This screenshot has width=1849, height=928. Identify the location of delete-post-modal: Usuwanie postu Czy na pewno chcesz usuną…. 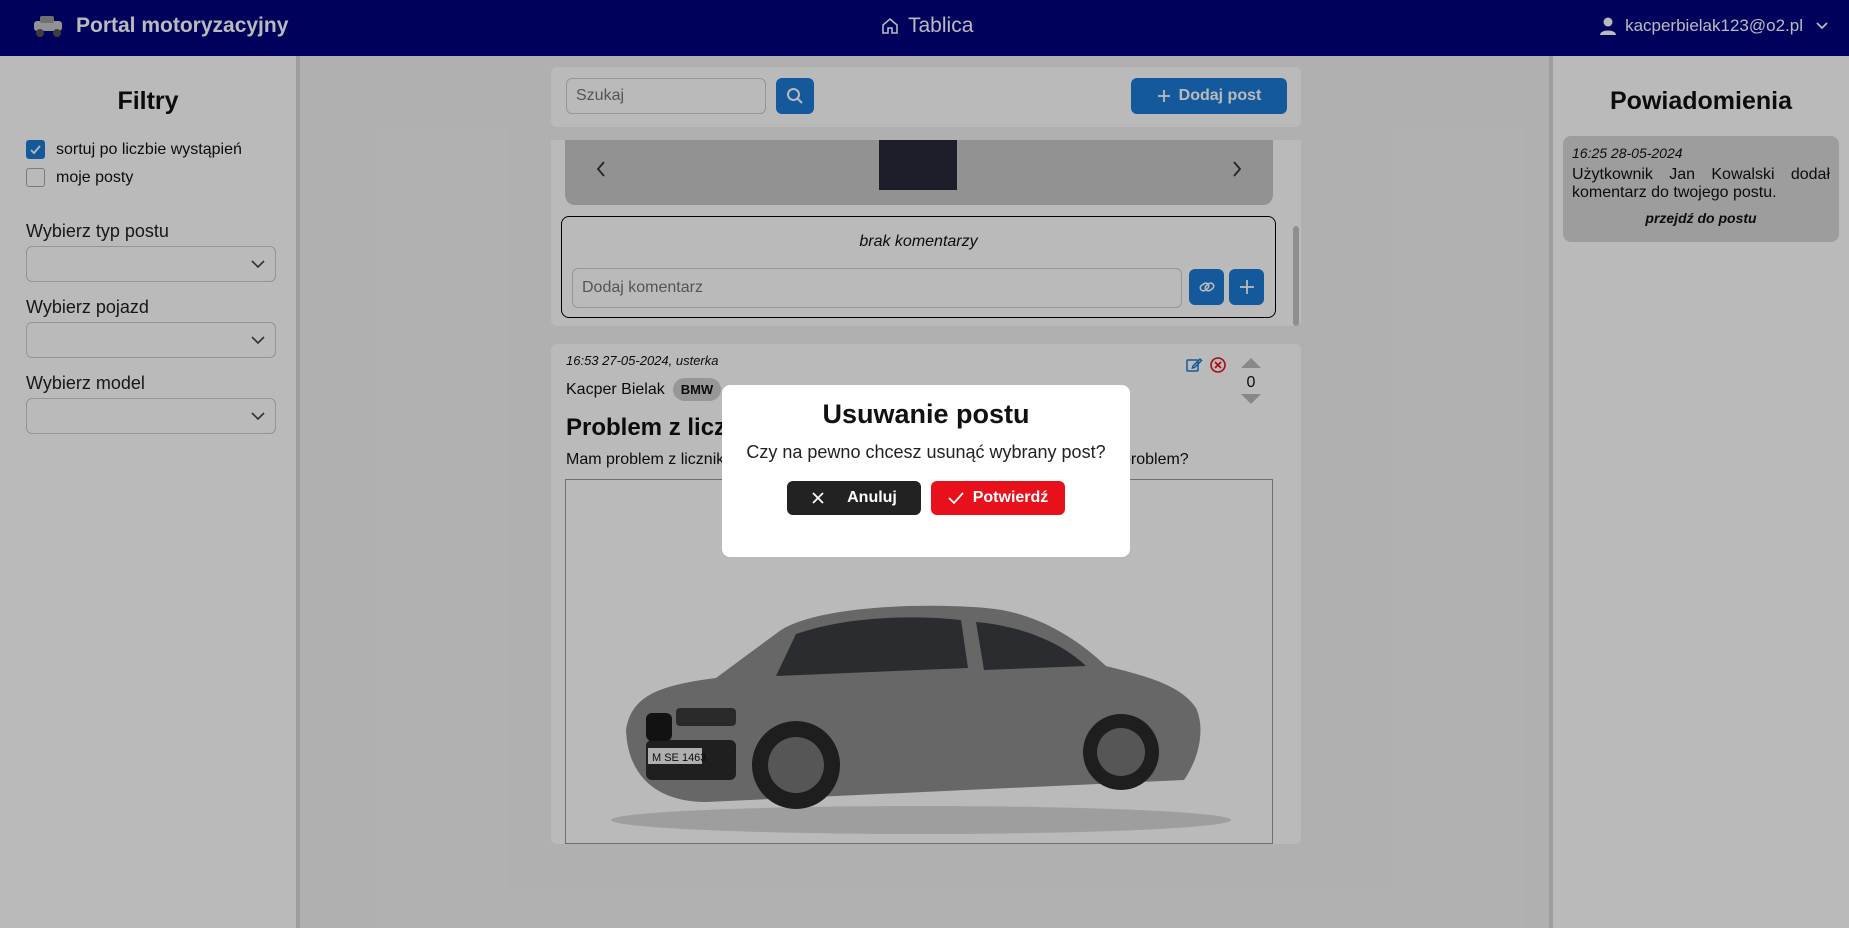
(926, 471).